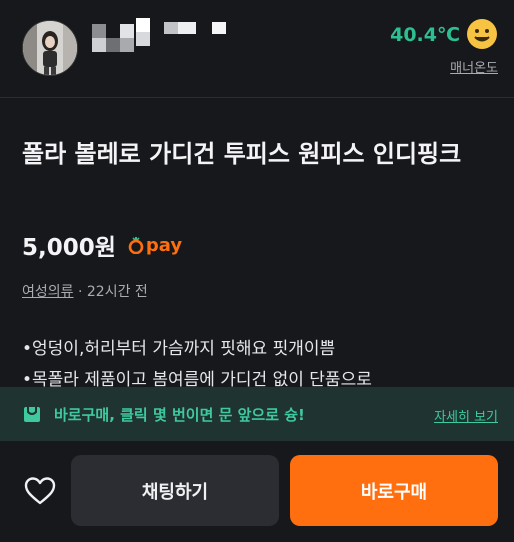 The width and height of the screenshot is (514, 542). What do you see at coordinates (474, 66) in the screenshot?
I see `manner-temperature-link: 매너온도` at bounding box center [474, 66].